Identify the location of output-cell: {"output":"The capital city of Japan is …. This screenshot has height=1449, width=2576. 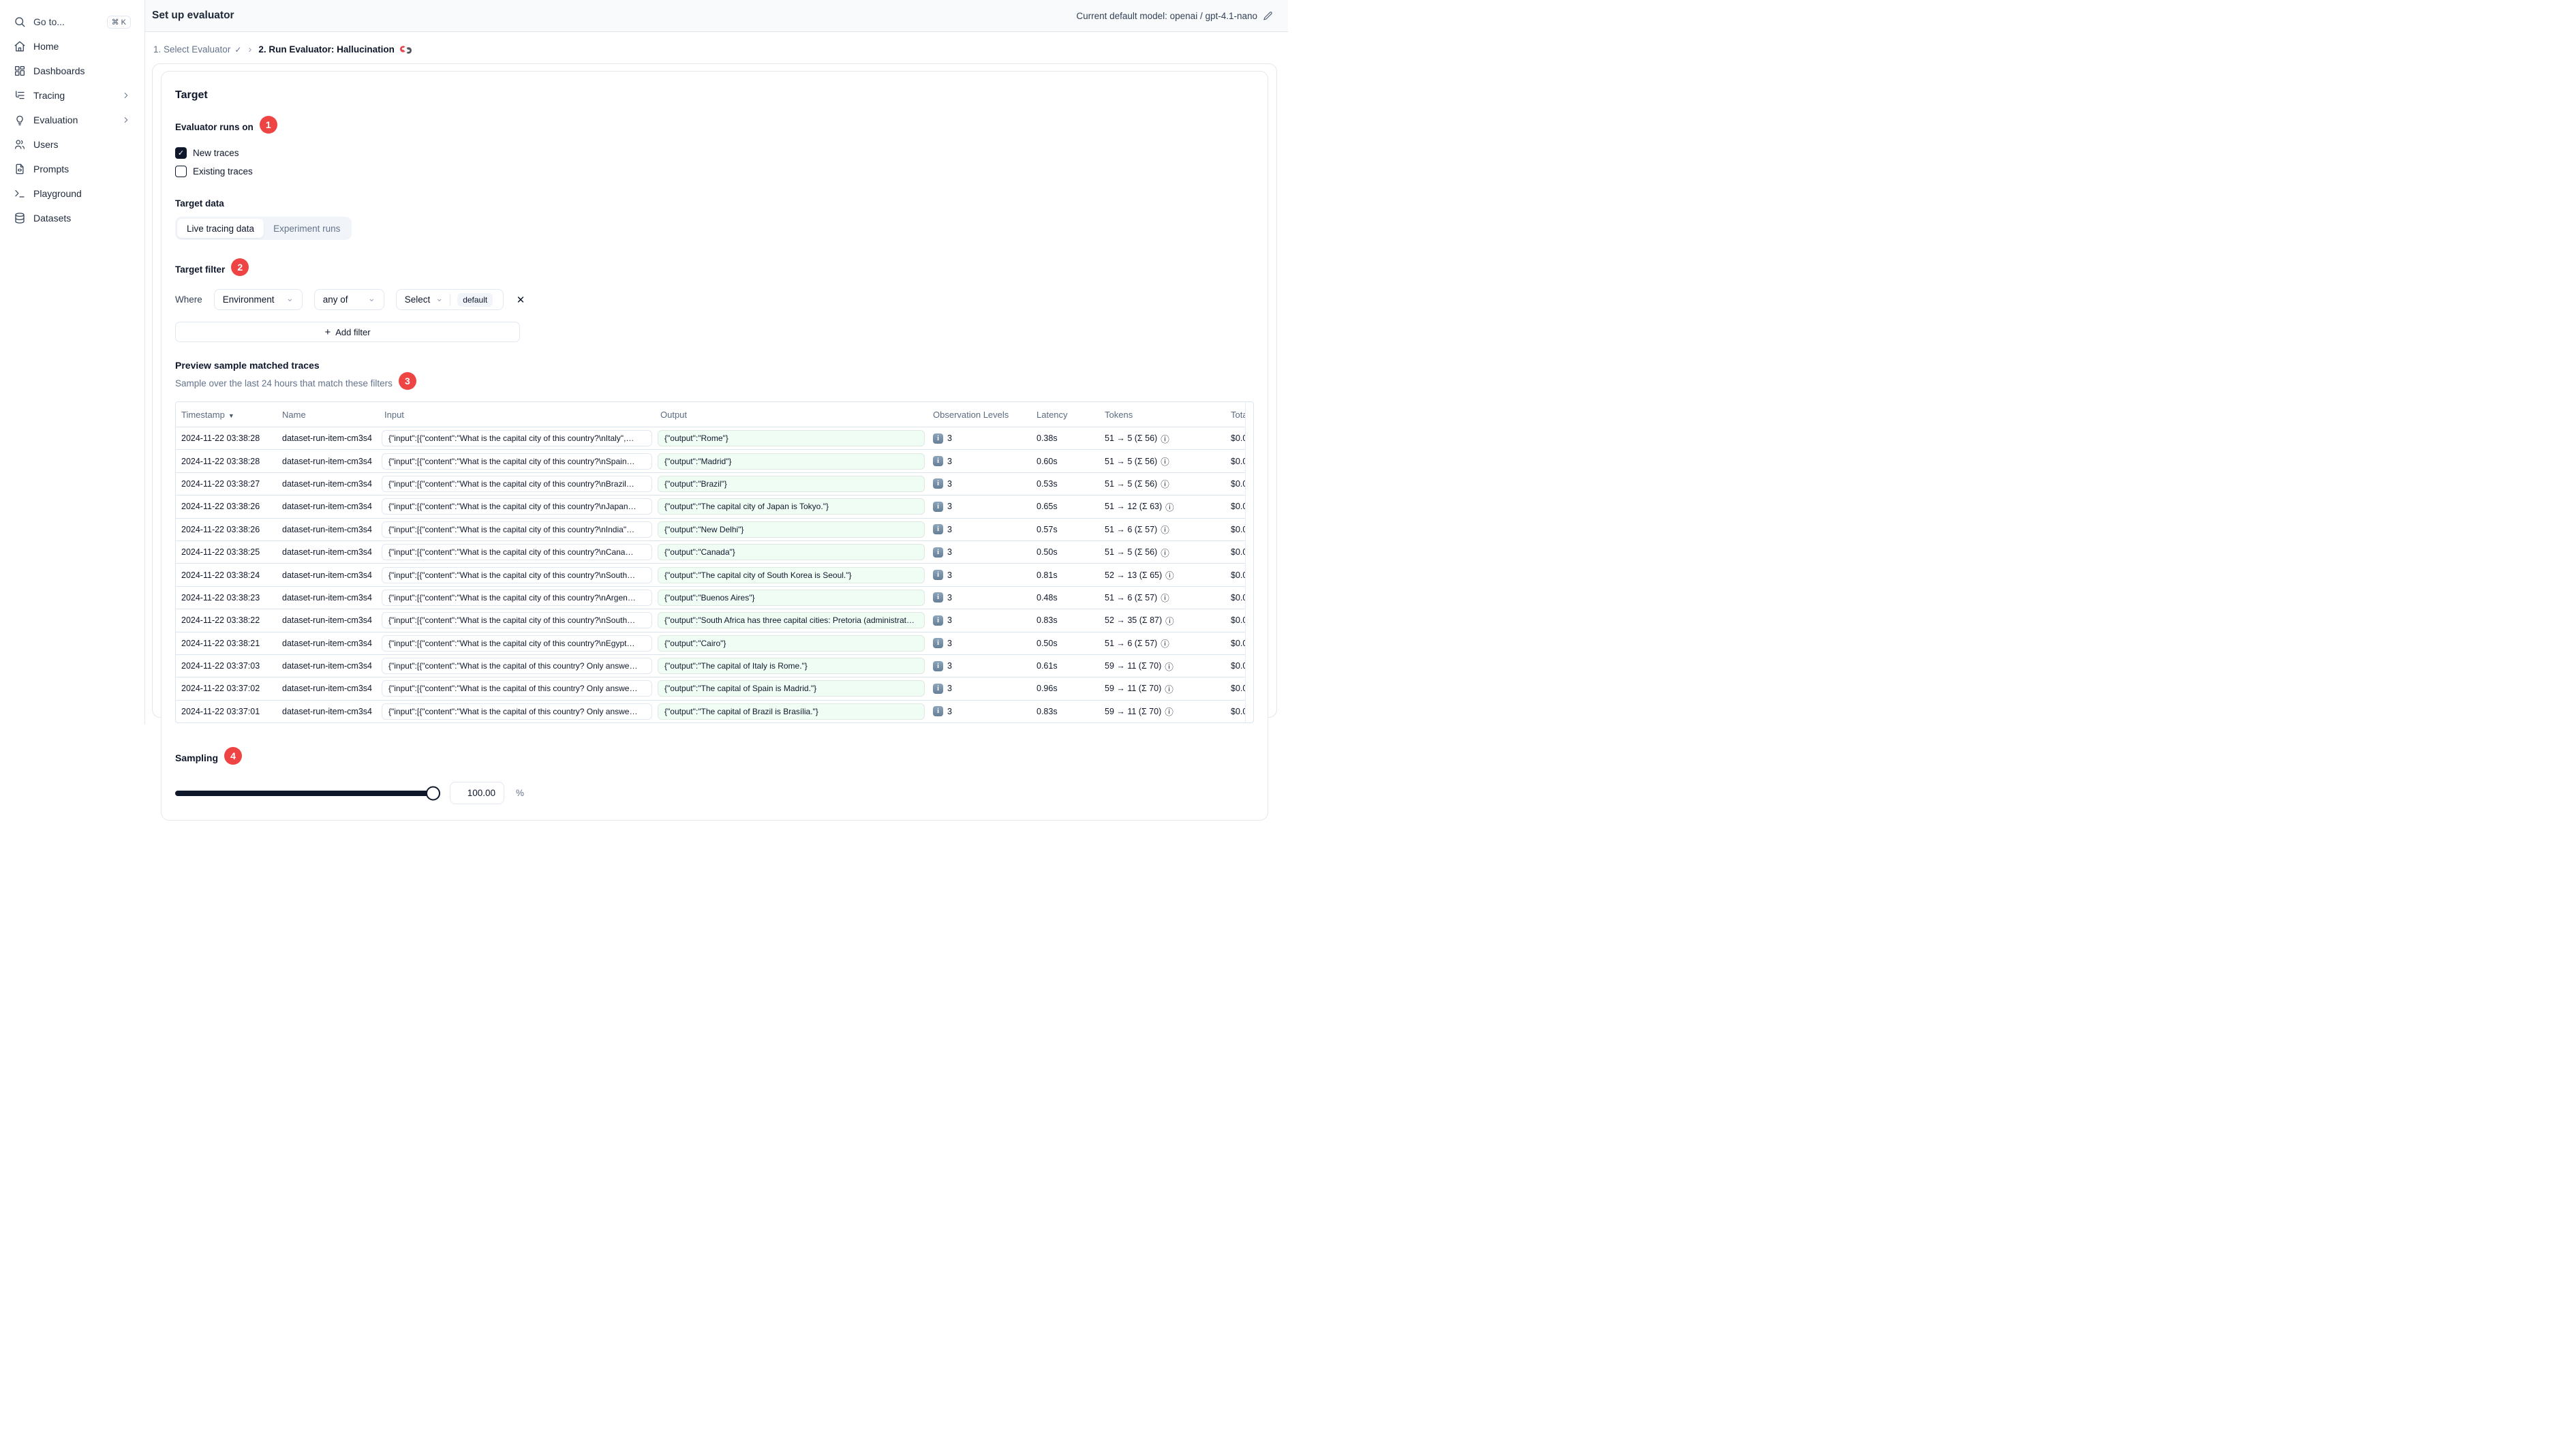
(791, 507).